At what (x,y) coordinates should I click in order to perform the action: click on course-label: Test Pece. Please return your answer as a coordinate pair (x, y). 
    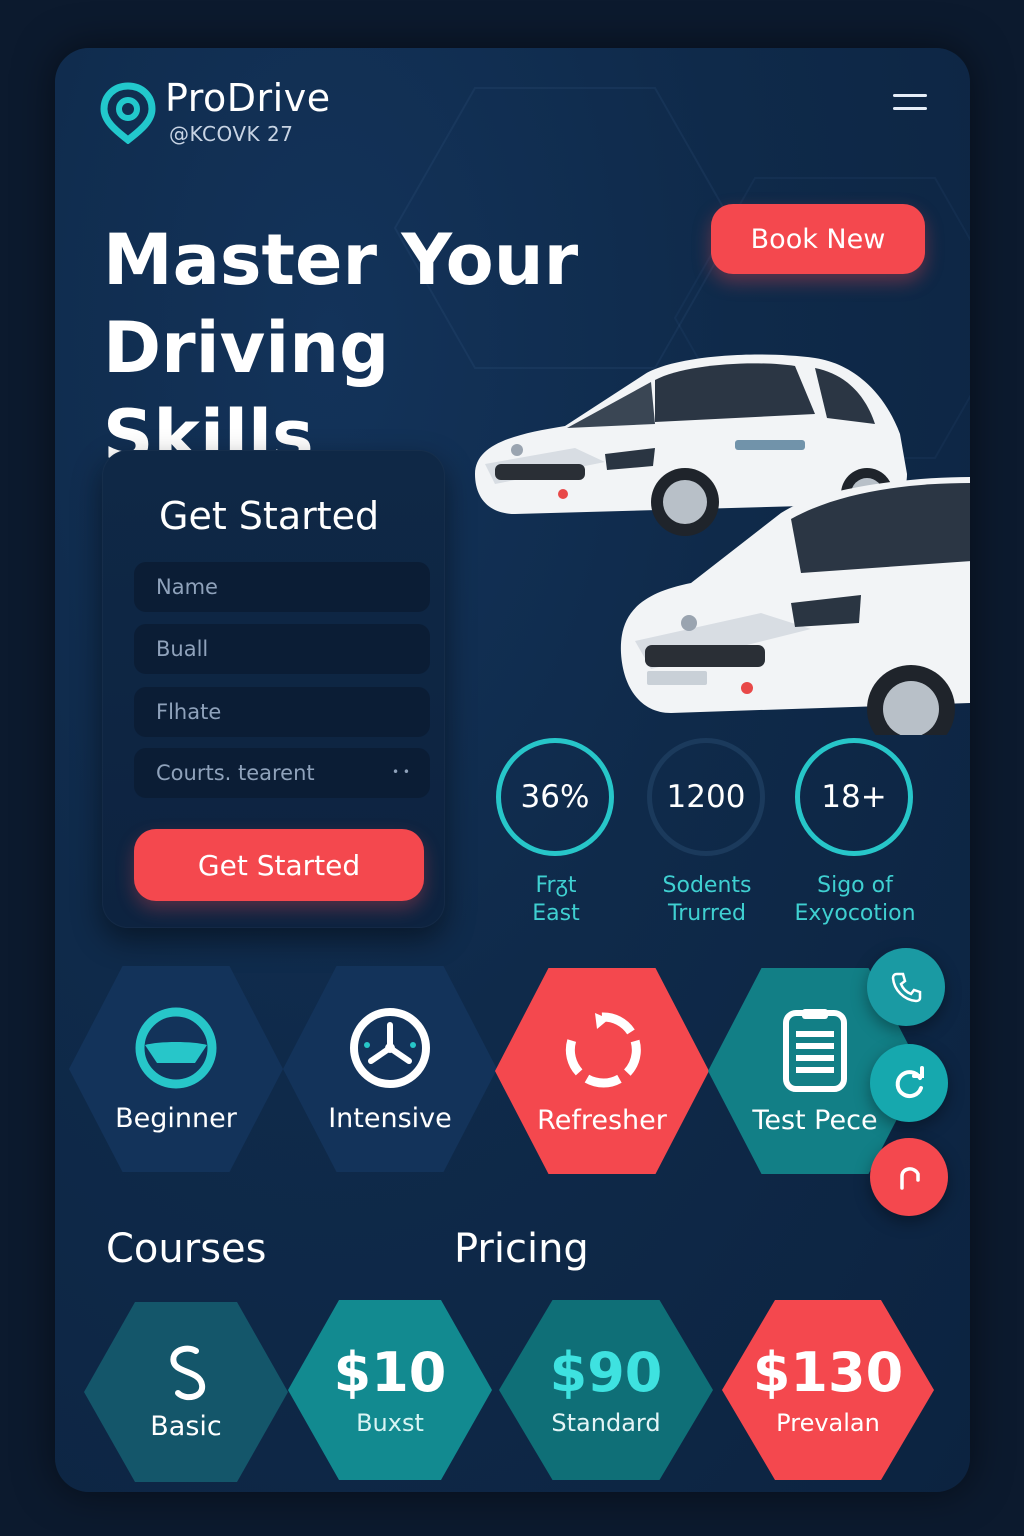
    Looking at the image, I should click on (815, 1120).